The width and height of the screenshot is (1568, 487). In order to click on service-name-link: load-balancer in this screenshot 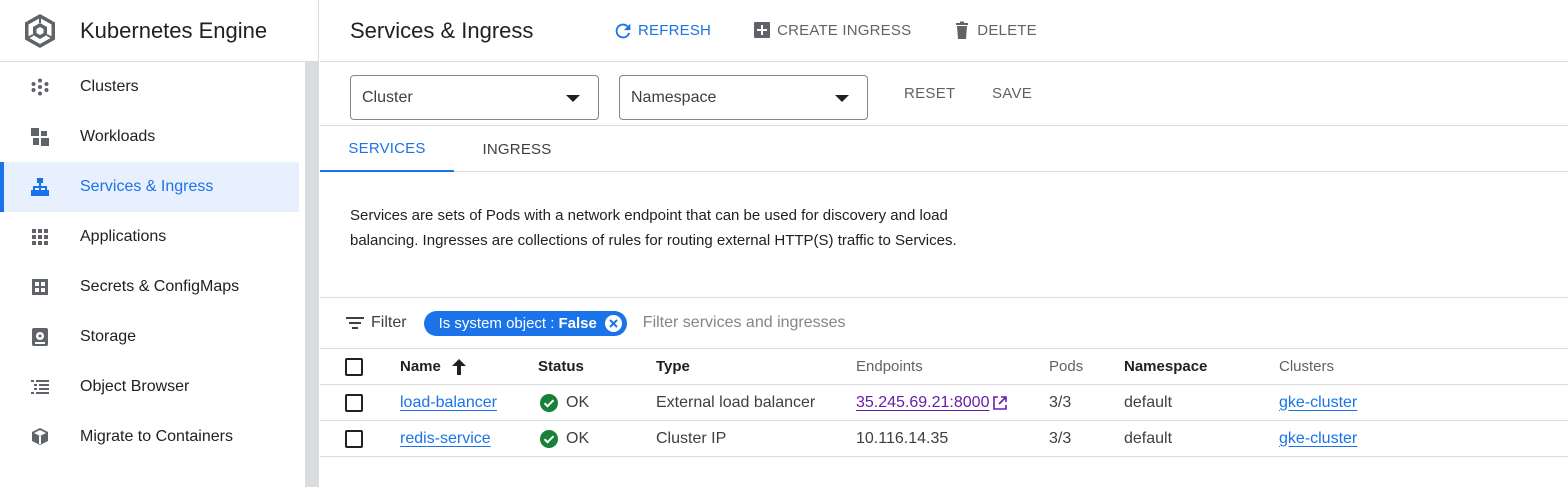, I will do `click(448, 402)`.